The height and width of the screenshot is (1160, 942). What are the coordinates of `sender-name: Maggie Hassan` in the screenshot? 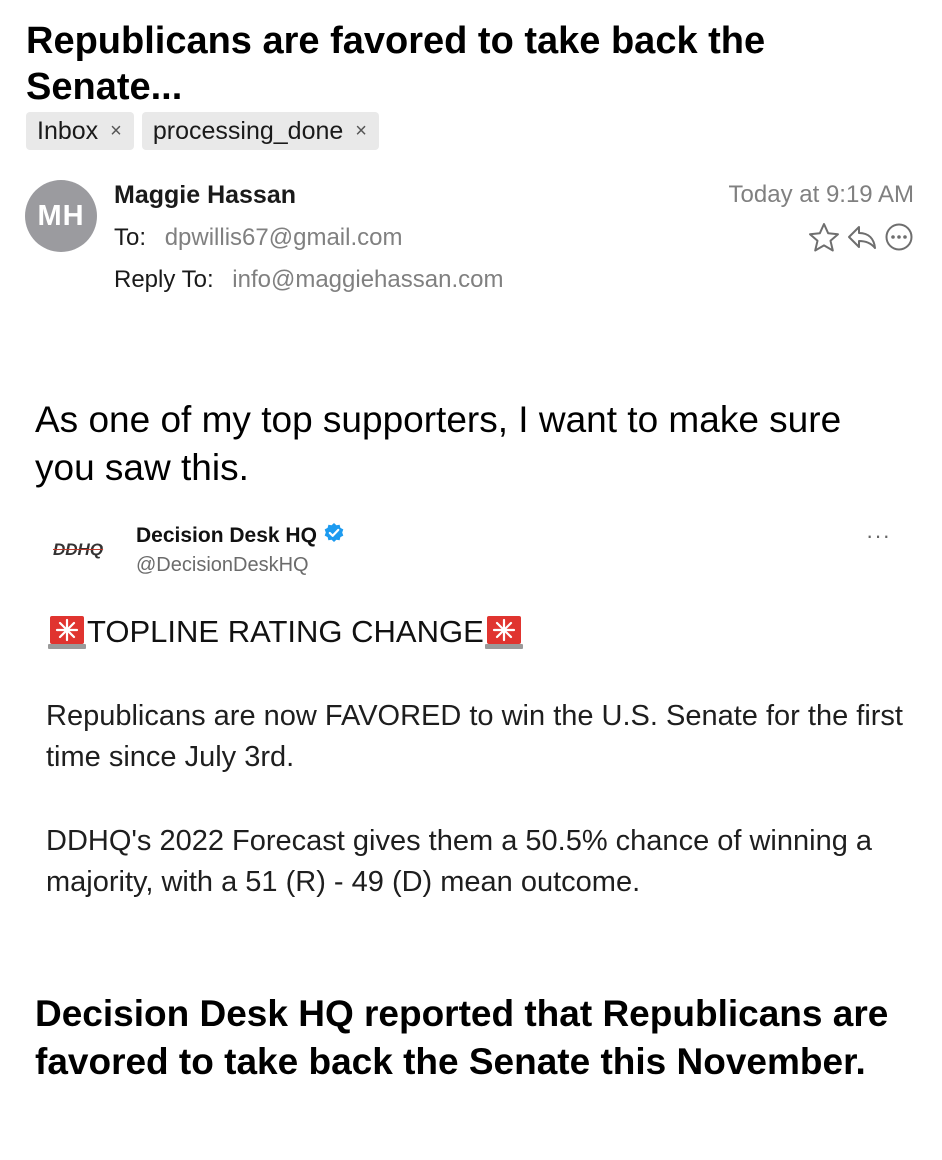 It's located at (205, 195).